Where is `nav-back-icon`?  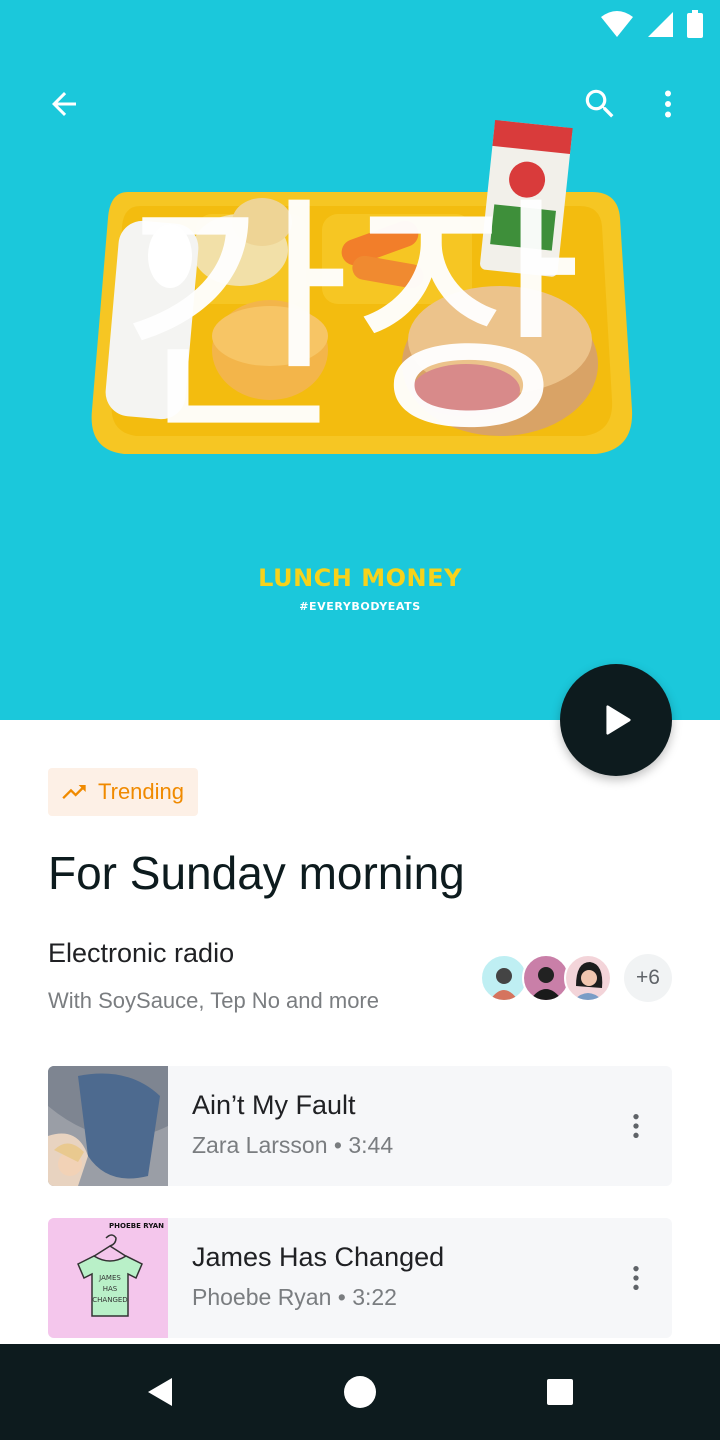 nav-back-icon is located at coordinates (160, 1392).